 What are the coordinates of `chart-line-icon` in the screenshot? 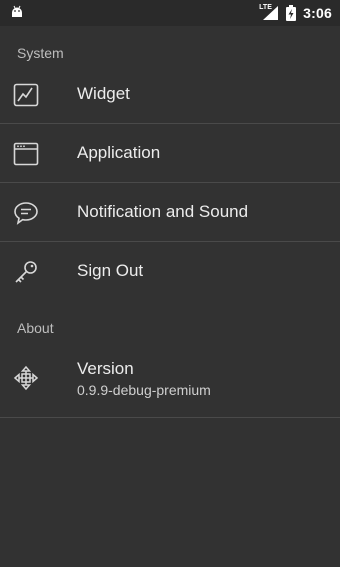 It's located at (26, 95).